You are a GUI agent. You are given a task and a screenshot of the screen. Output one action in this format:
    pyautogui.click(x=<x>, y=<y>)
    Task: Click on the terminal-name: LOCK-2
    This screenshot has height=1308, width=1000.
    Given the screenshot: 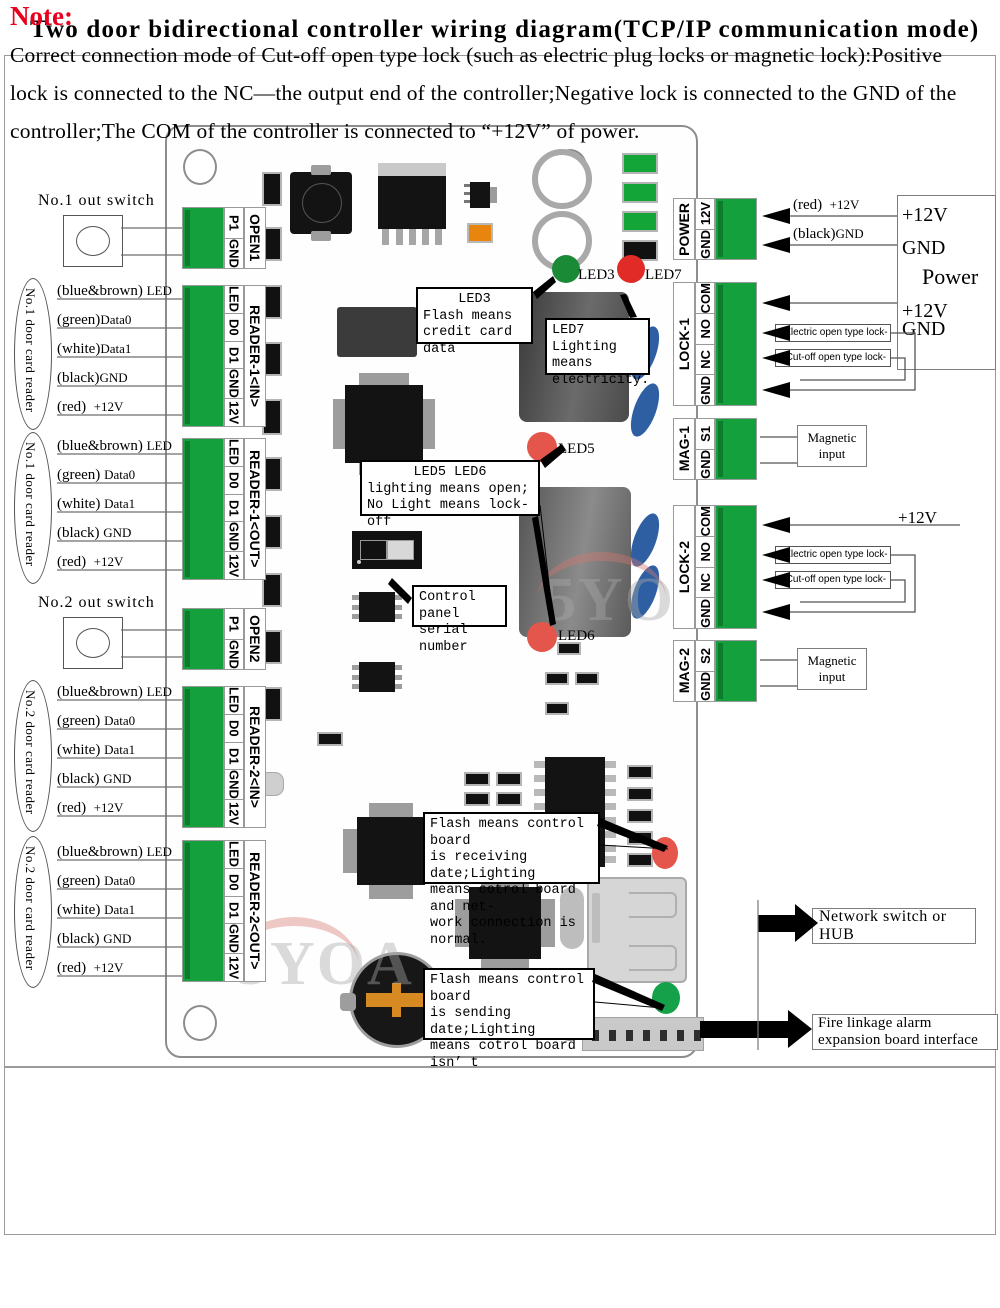 What is the action you would take?
    pyautogui.click(x=684, y=567)
    